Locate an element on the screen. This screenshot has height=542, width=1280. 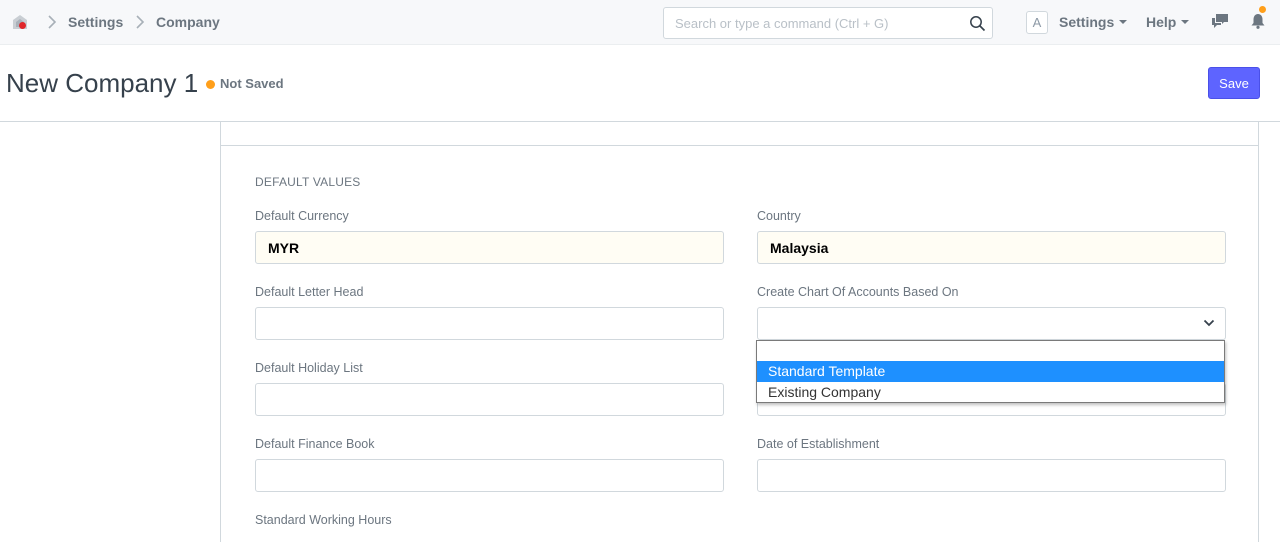
default-currency-value: MYR is located at coordinates (284, 248).